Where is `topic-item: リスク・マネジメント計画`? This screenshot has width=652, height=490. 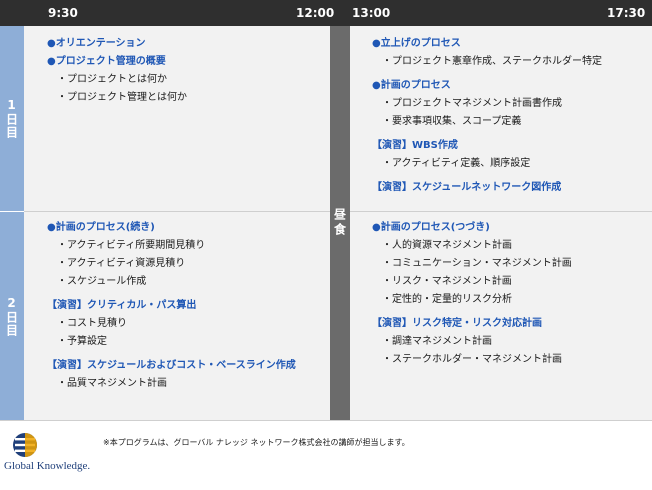 topic-item: リスク・マネジメント計画 is located at coordinates (472, 282).